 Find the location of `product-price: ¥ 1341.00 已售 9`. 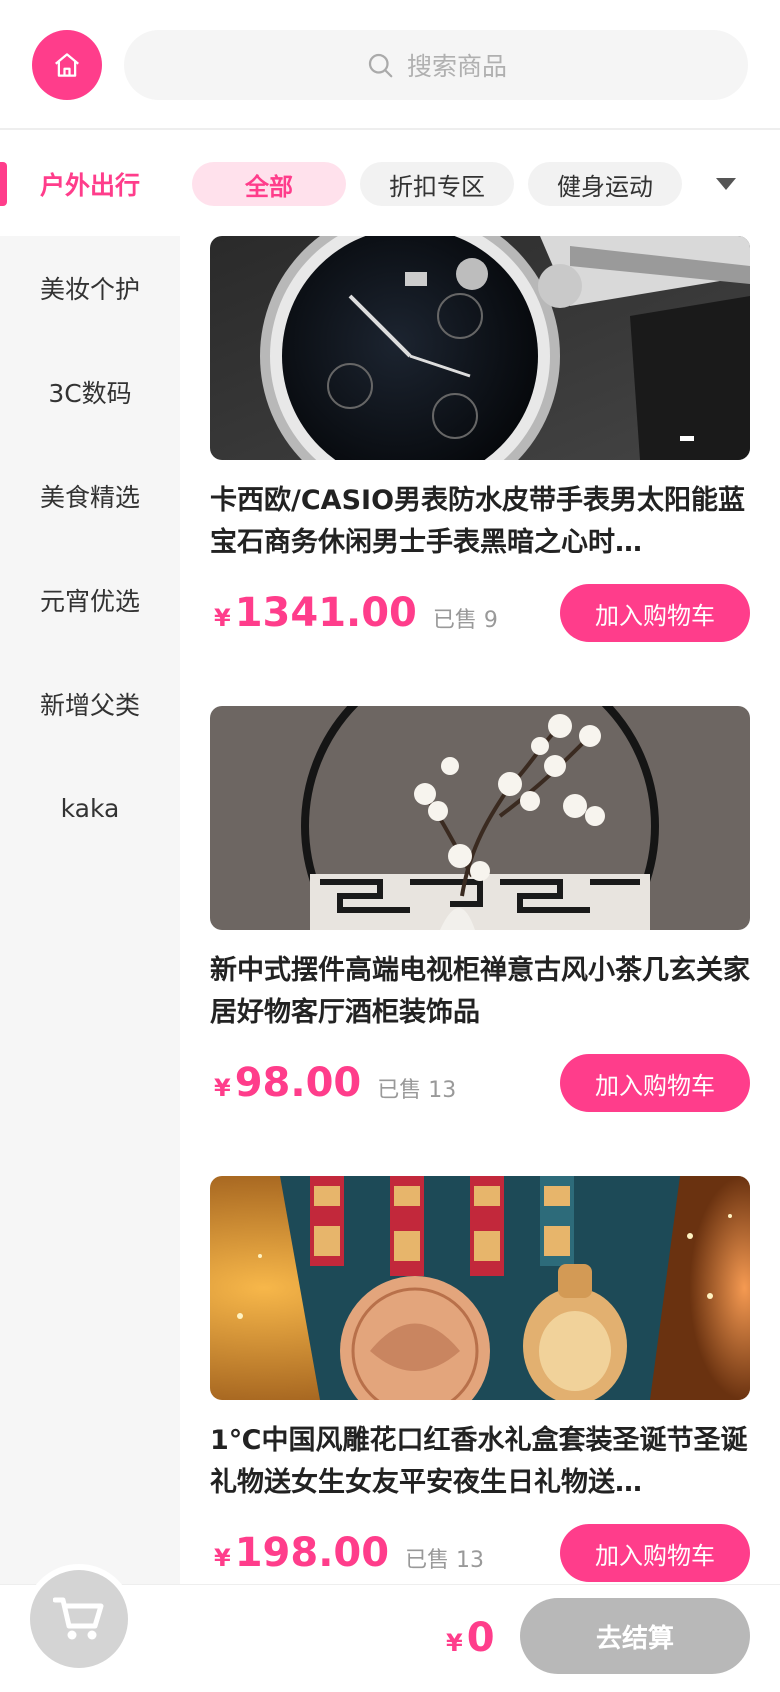

product-price: ¥ 1341.00 已售 9 is located at coordinates (356, 613).